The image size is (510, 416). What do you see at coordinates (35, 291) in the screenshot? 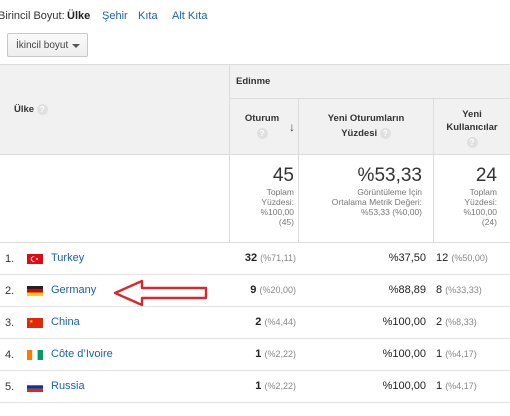
I see `germany-flag-icon` at bounding box center [35, 291].